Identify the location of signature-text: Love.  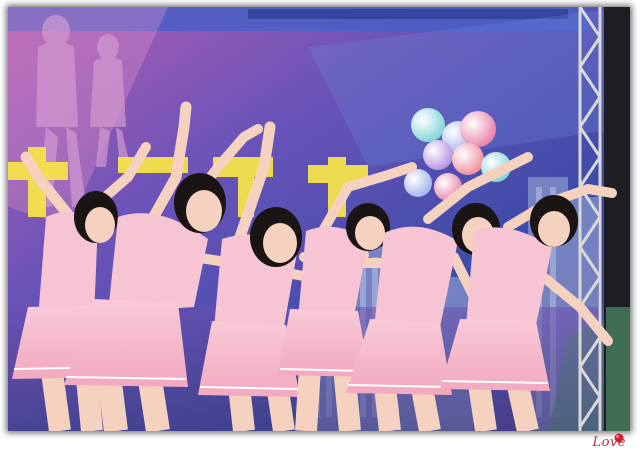
(609, 442).